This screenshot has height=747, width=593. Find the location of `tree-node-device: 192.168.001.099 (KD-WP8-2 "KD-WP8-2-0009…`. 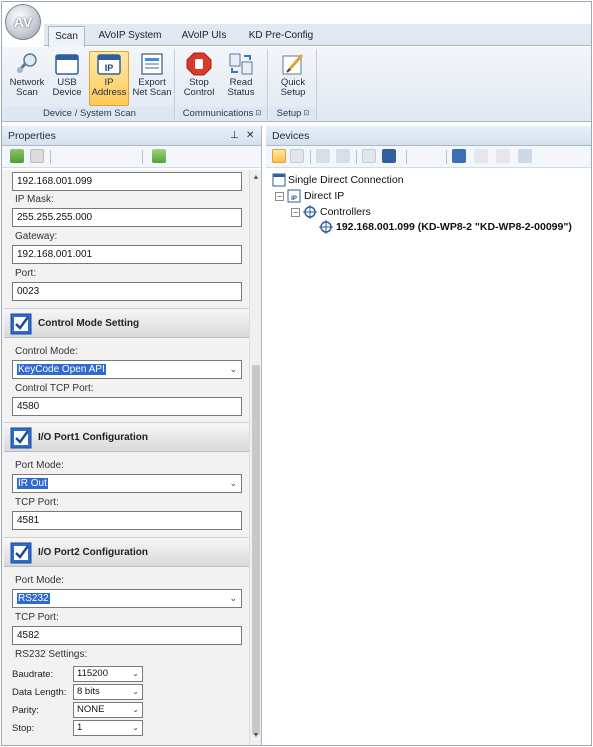

tree-node-device: 192.168.001.099 (KD-WP8-2 "KD-WP8-2-0009… is located at coordinates (454, 227).